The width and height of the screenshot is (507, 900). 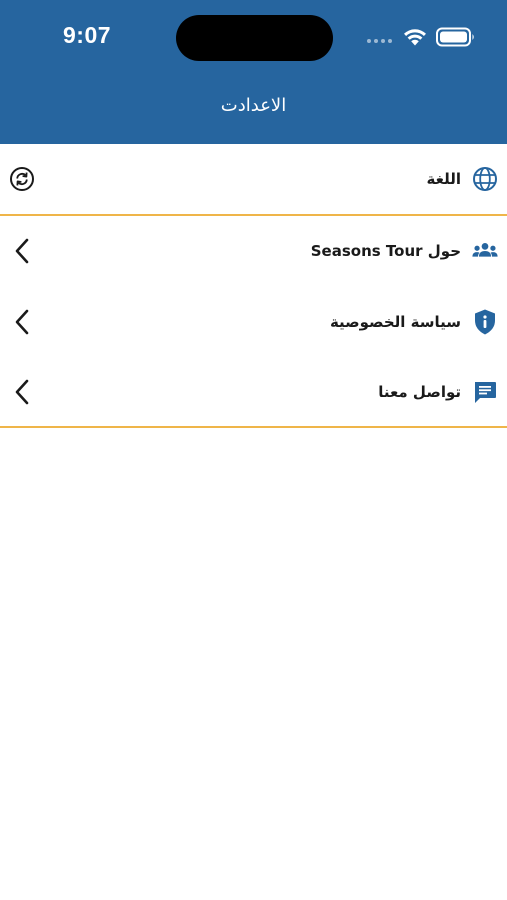 I want to click on language-row: اللغة, so click(x=253, y=179).